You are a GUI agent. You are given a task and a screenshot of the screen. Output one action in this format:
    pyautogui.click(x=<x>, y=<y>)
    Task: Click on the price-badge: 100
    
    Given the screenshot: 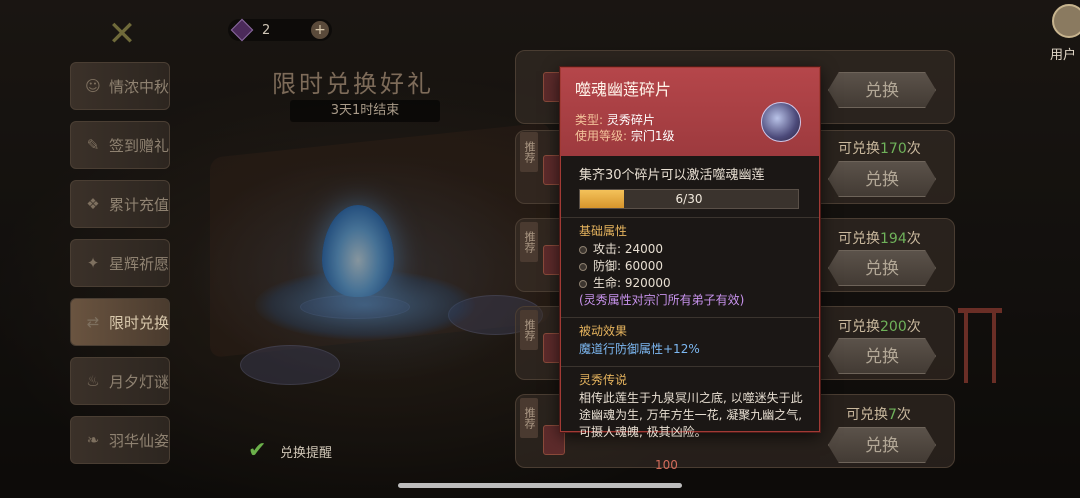 What is the action you would take?
    pyautogui.click(x=666, y=465)
    